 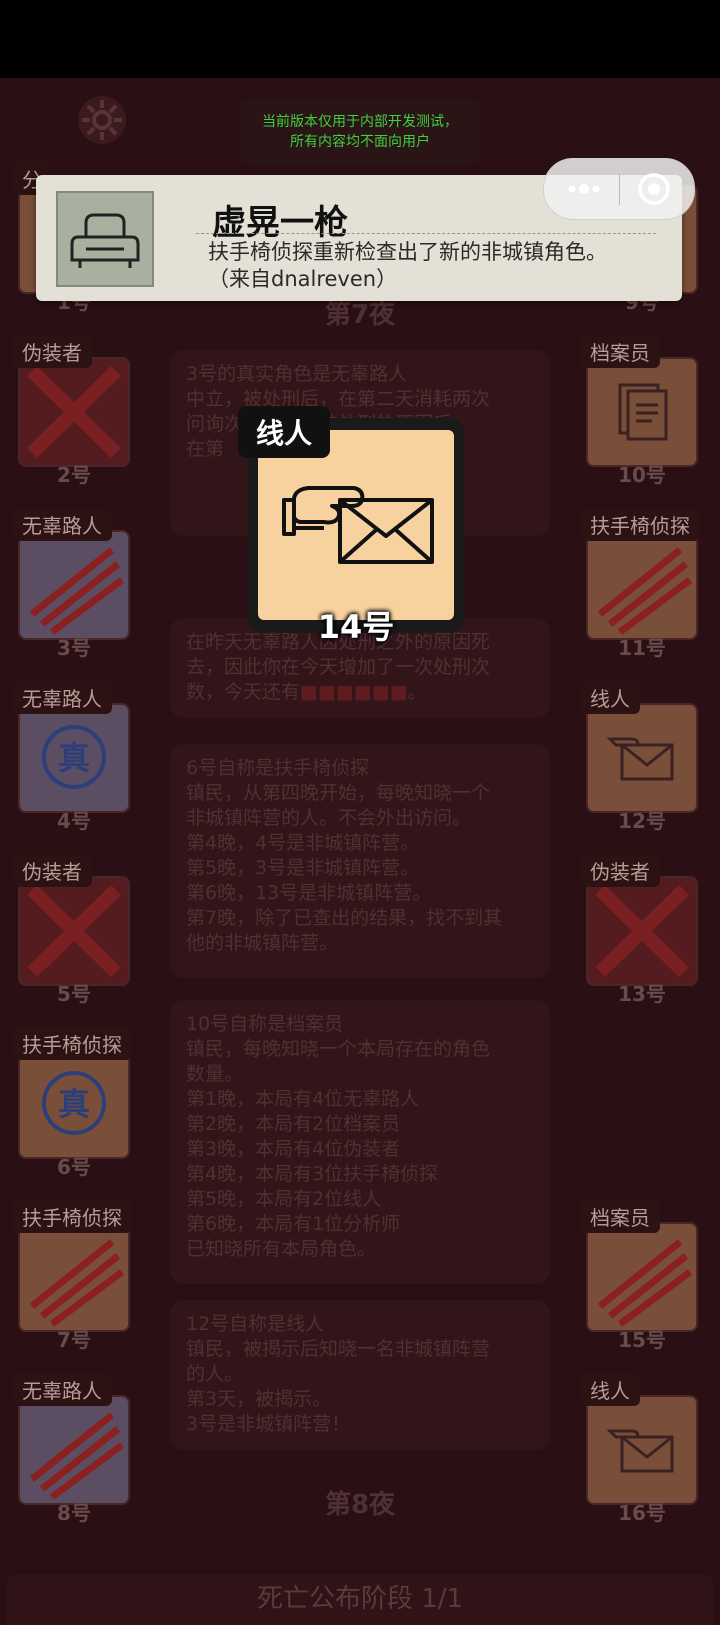 What do you see at coordinates (265, 1024) in the screenshot?
I see `log-line: 10号自称是档案员` at bounding box center [265, 1024].